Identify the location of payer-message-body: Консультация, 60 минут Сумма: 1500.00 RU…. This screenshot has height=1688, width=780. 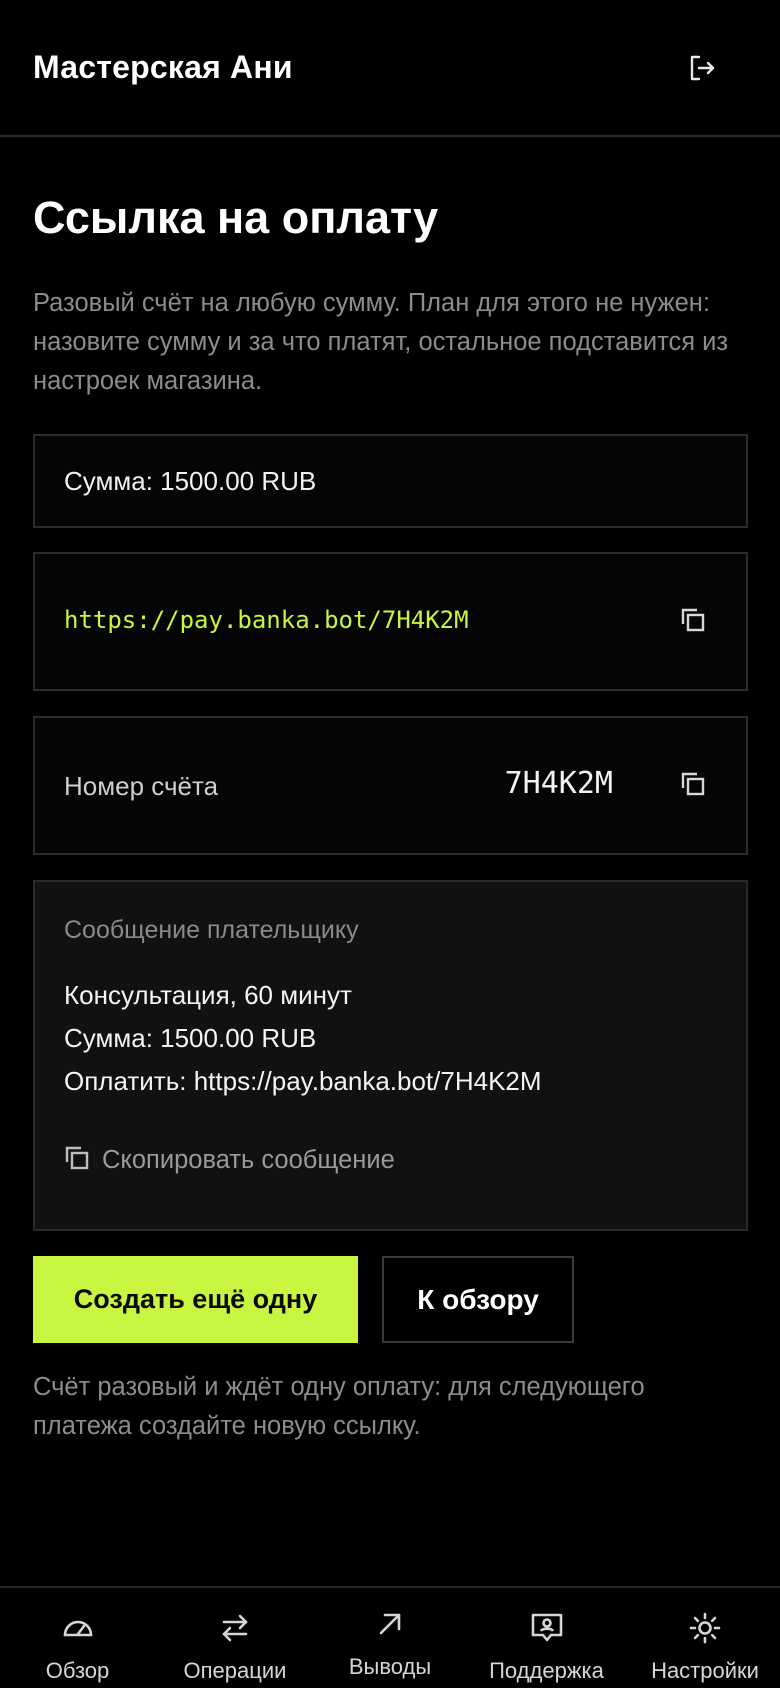
(394, 1038).